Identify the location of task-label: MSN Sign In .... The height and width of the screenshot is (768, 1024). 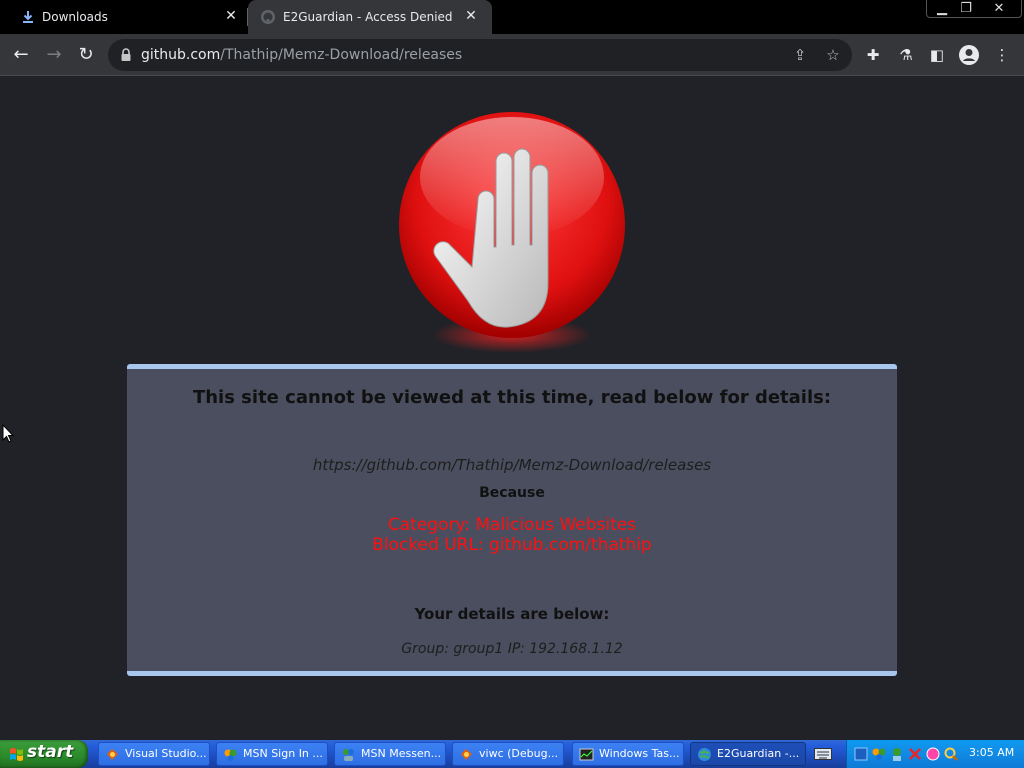
(283, 753).